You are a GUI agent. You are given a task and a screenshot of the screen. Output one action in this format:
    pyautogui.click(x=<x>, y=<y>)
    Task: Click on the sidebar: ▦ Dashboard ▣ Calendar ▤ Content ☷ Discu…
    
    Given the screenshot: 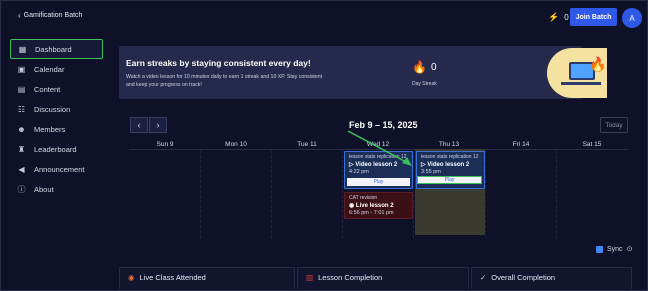 What is the action you would take?
    pyautogui.click(x=56, y=119)
    